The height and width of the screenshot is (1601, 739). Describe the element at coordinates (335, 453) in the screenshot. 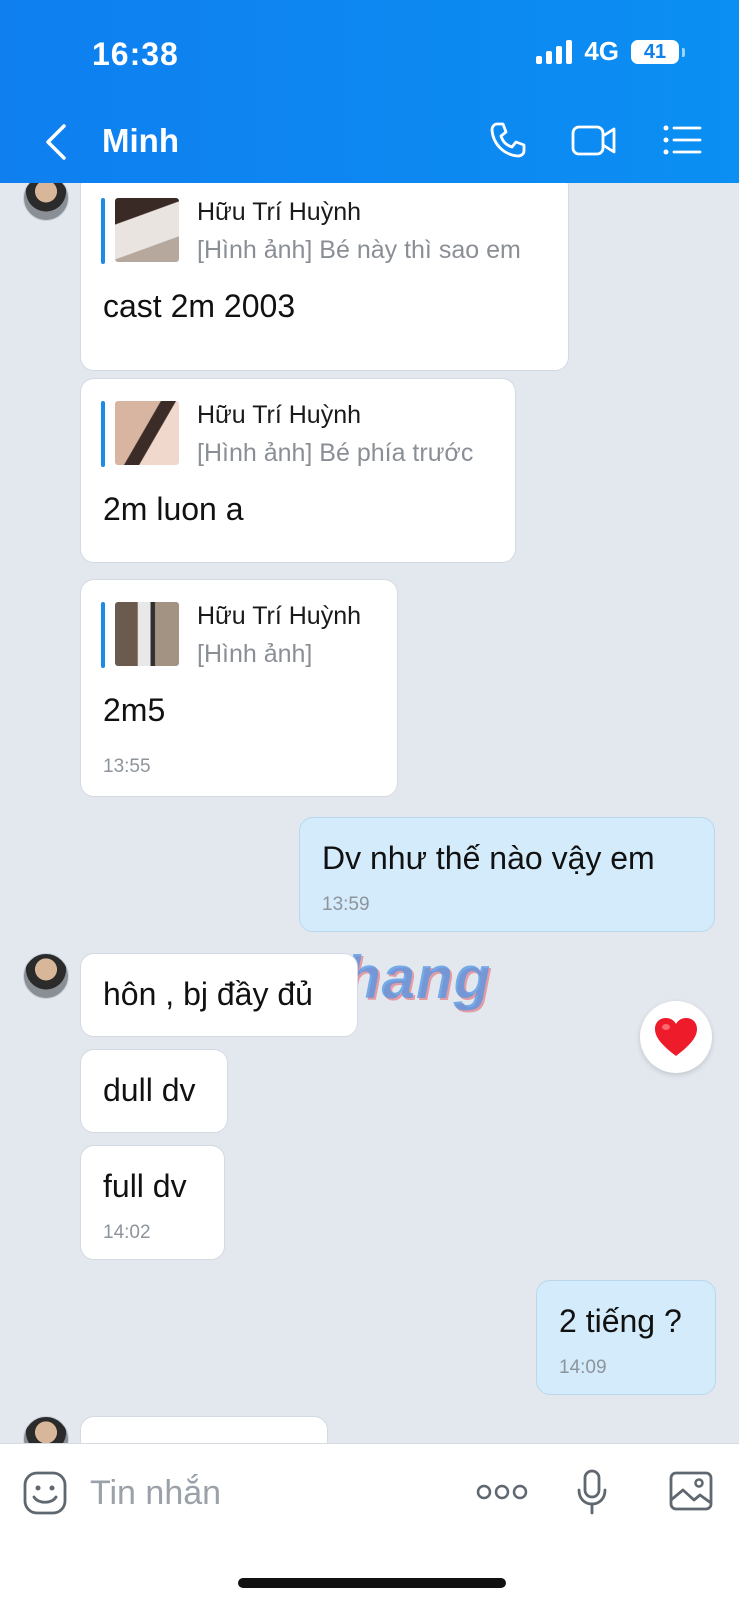

I see `quote-text: [Hình ảnh] Bé phía trước` at that location.